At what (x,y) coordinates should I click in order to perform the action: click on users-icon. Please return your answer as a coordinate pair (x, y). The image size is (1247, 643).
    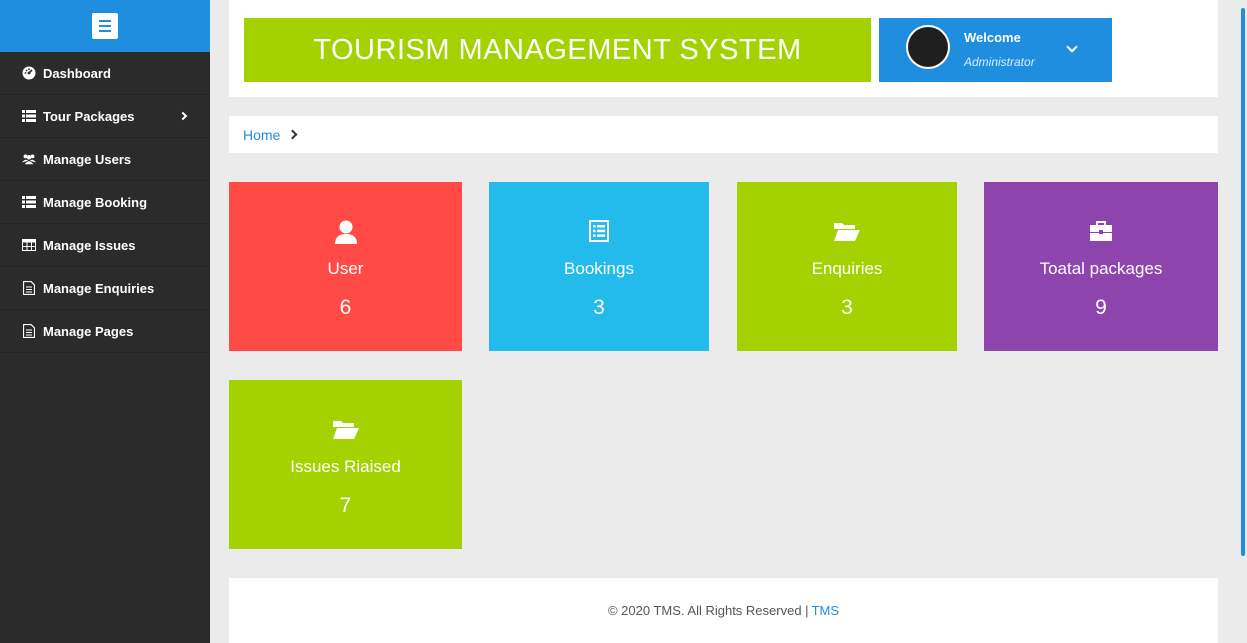
    Looking at the image, I should click on (29, 159).